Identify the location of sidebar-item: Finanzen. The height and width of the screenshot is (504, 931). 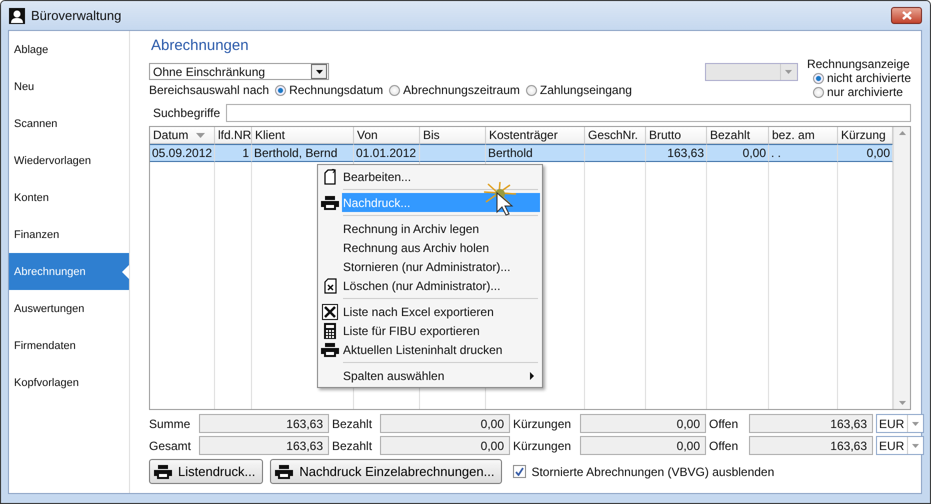
(69, 234).